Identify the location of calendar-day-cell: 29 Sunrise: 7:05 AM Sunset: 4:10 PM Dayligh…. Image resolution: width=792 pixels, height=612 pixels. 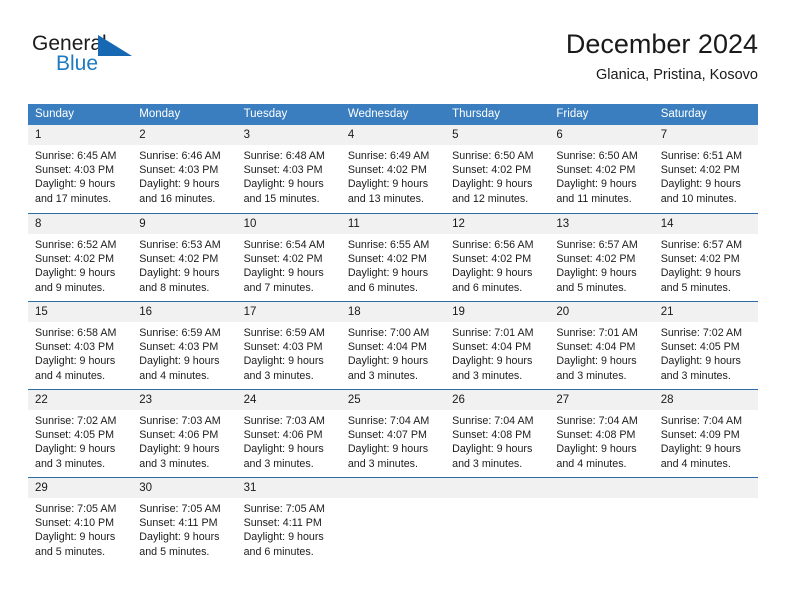
(80, 522).